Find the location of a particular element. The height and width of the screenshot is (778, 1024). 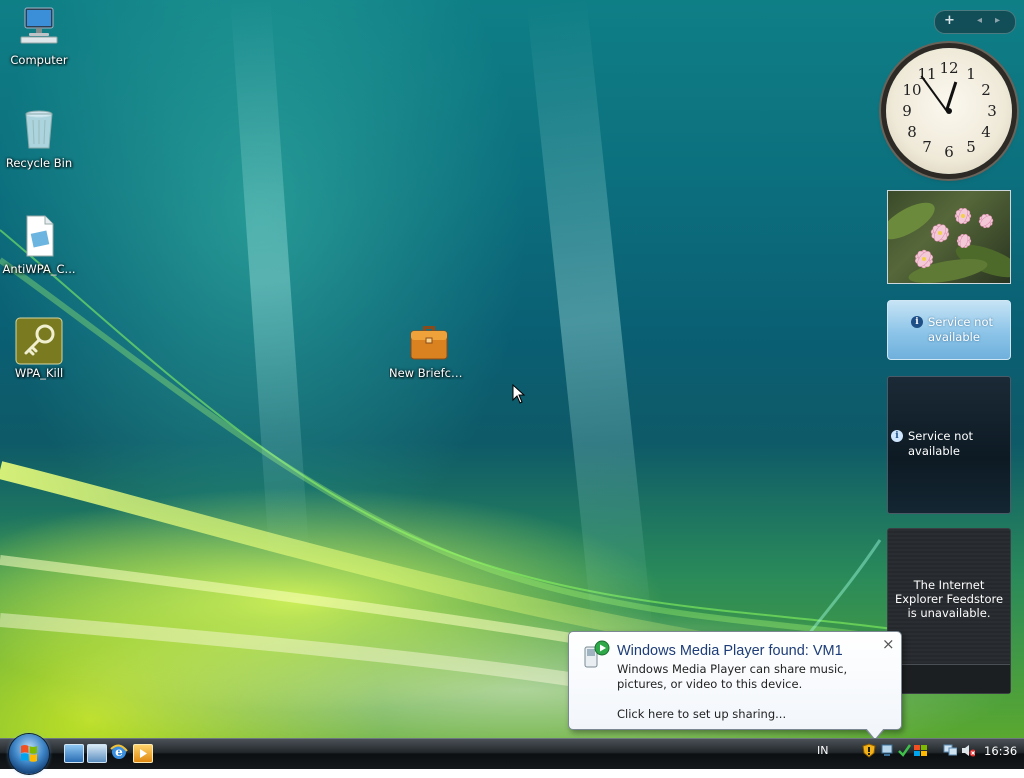

shield-icon is located at coordinates (869, 750).